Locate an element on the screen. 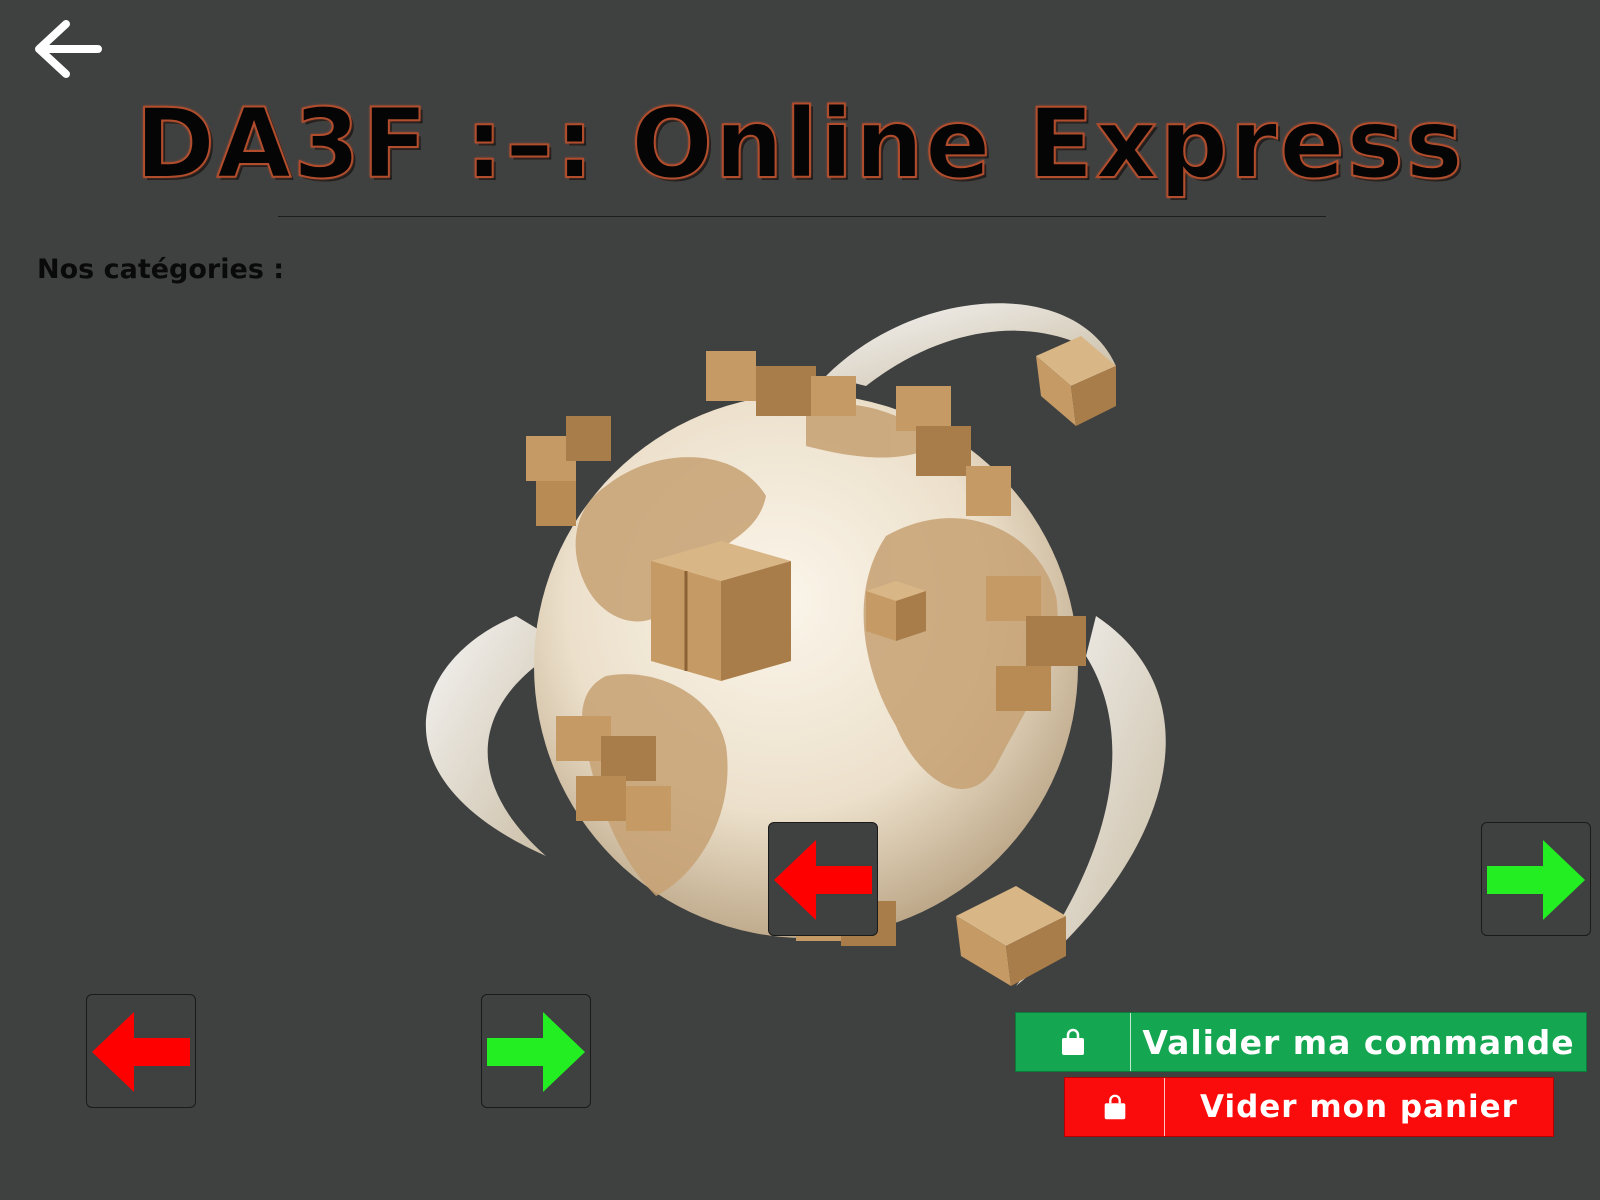 Image resolution: width=1600 pixels, height=1200 pixels. back-button is located at coordinates (66, 51).